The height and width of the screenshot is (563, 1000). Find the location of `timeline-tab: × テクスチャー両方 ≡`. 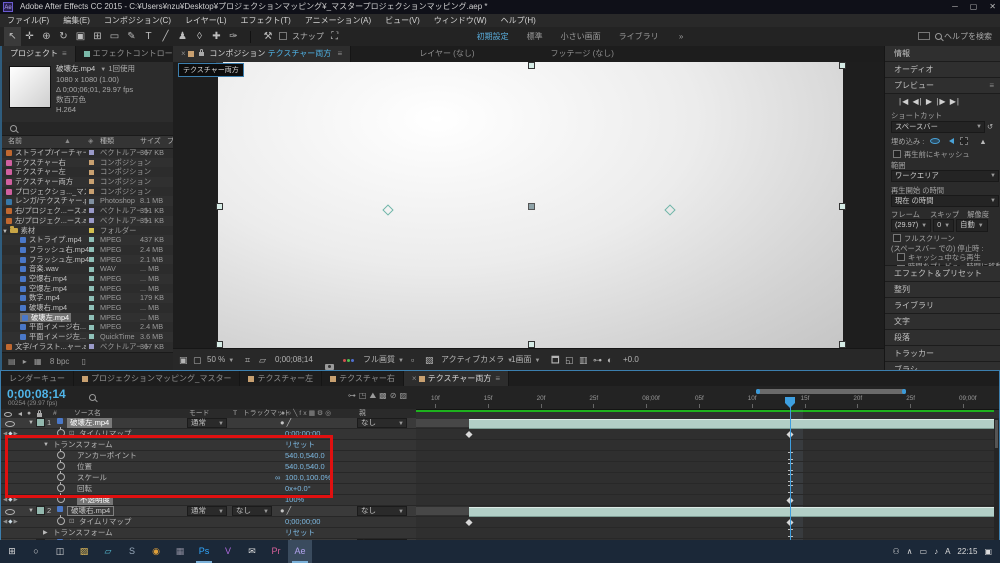

timeline-tab: × テクスチャー両方 ≡ is located at coordinates (456, 378).